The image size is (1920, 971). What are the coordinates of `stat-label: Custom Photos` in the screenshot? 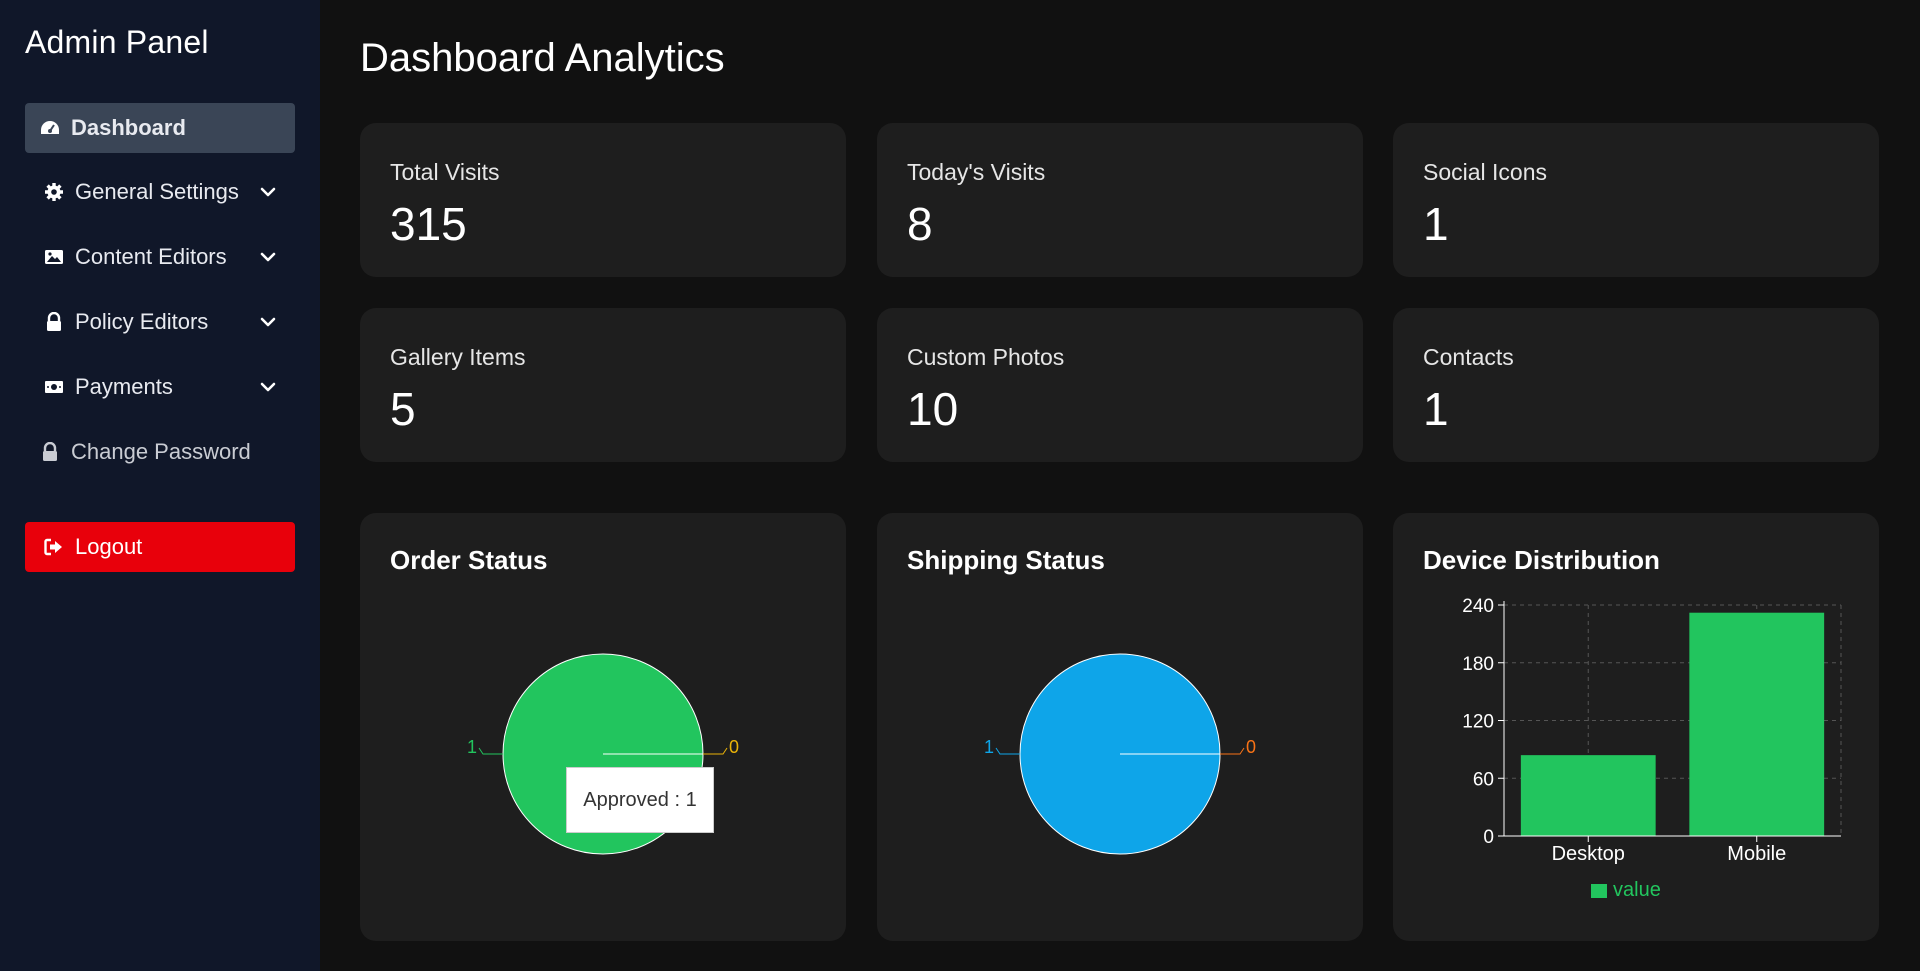 It's located at (986, 357).